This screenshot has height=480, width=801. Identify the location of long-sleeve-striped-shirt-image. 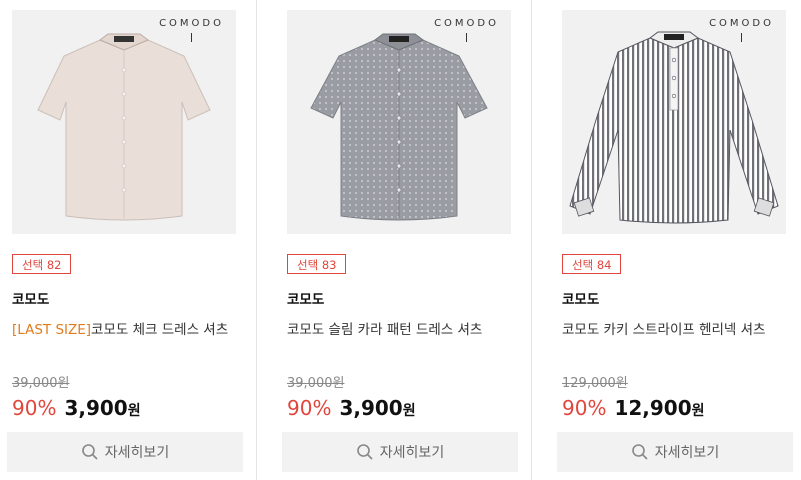
(674, 127).